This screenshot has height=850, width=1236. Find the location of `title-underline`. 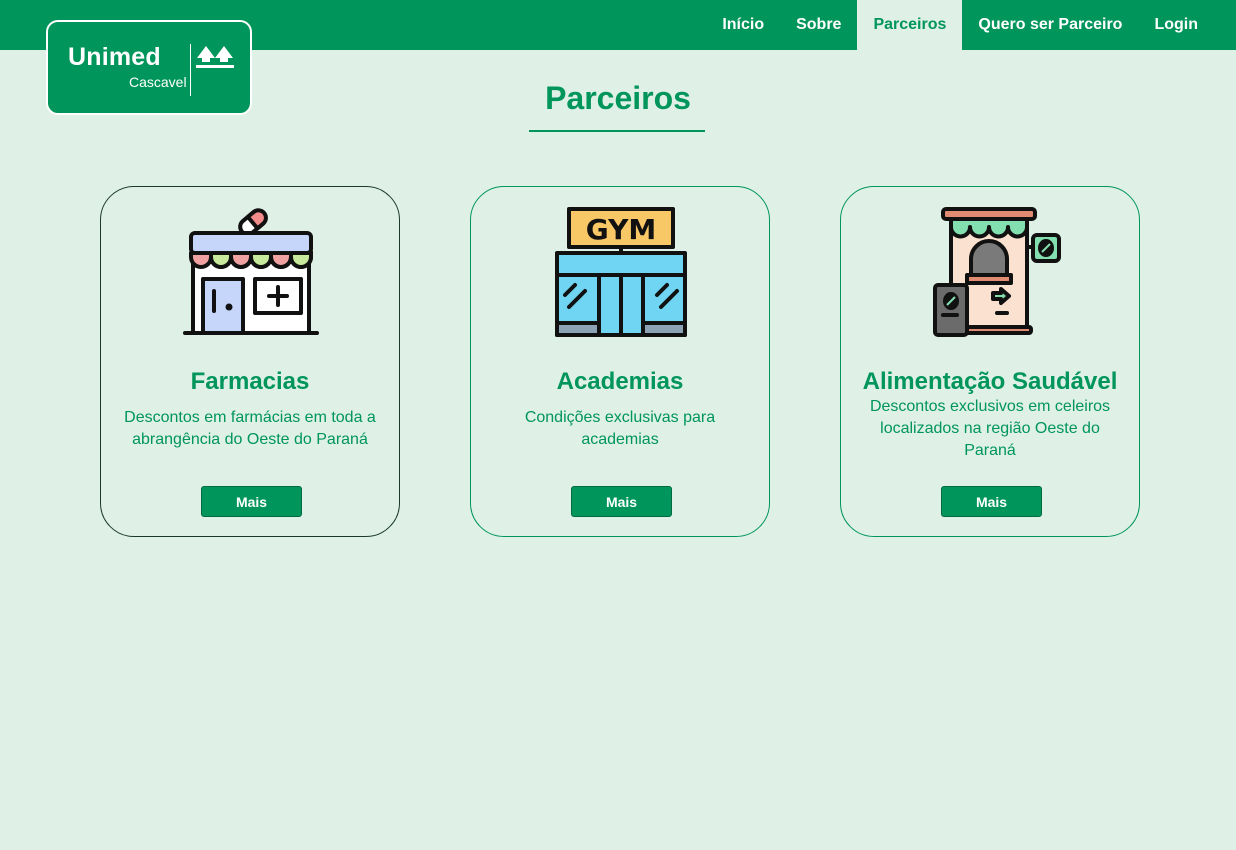

title-underline is located at coordinates (617, 131).